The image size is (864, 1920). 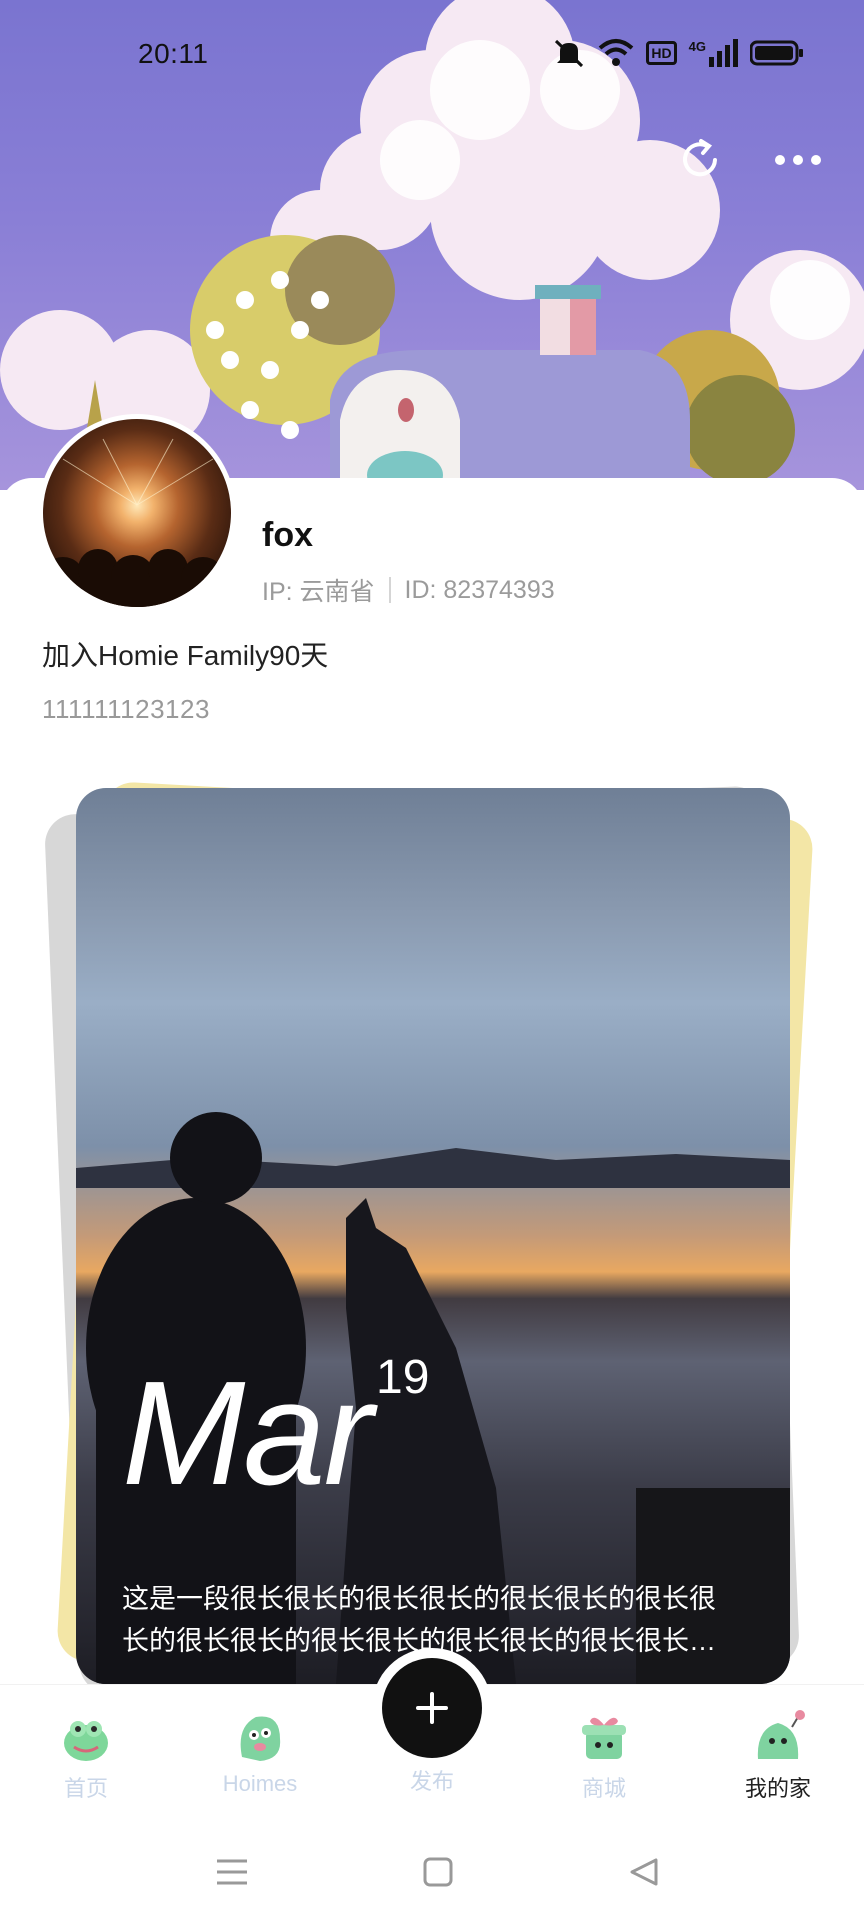 What do you see at coordinates (569, 53) in the screenshot?
I see `mute-bell-icon` at bounding box center [569, 53].